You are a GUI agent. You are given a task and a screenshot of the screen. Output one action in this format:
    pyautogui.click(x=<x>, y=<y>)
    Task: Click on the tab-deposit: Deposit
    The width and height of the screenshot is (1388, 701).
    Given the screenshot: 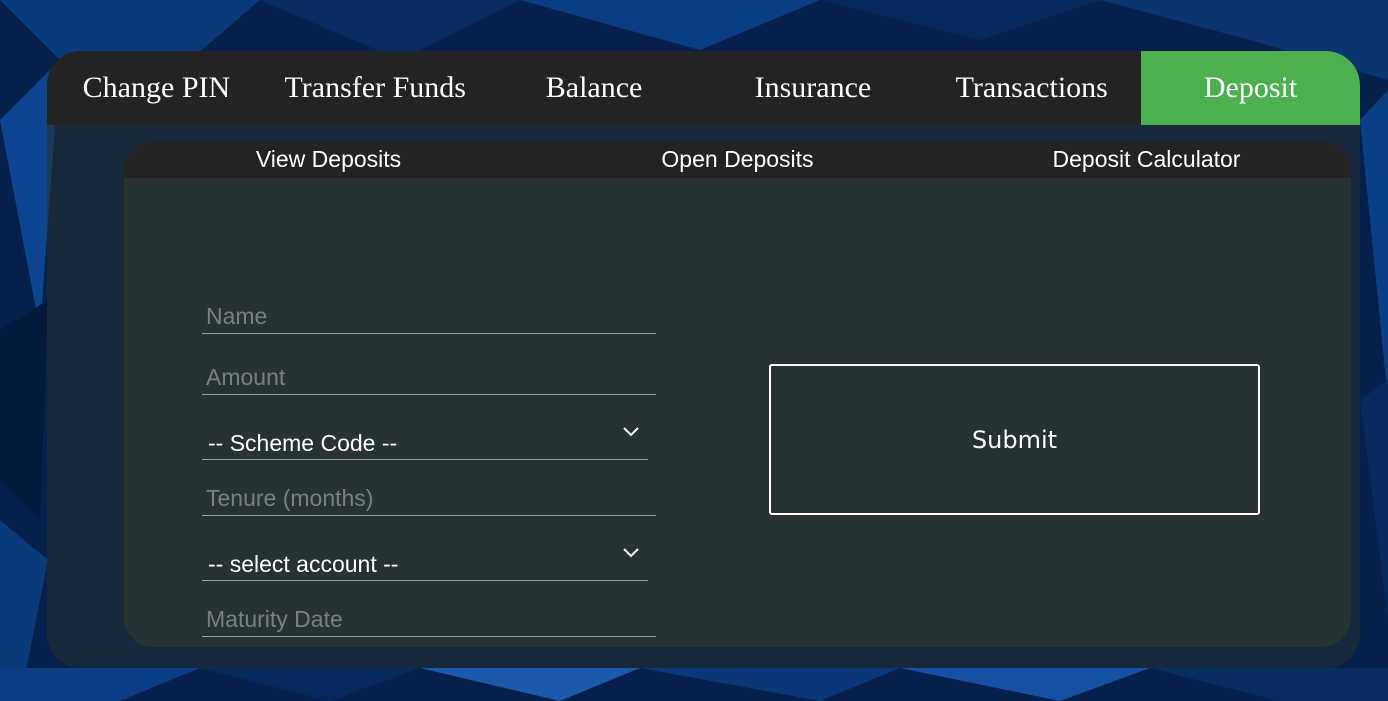 What is the action you would take?
    pyautogui.click(x=1250, y=88)
    